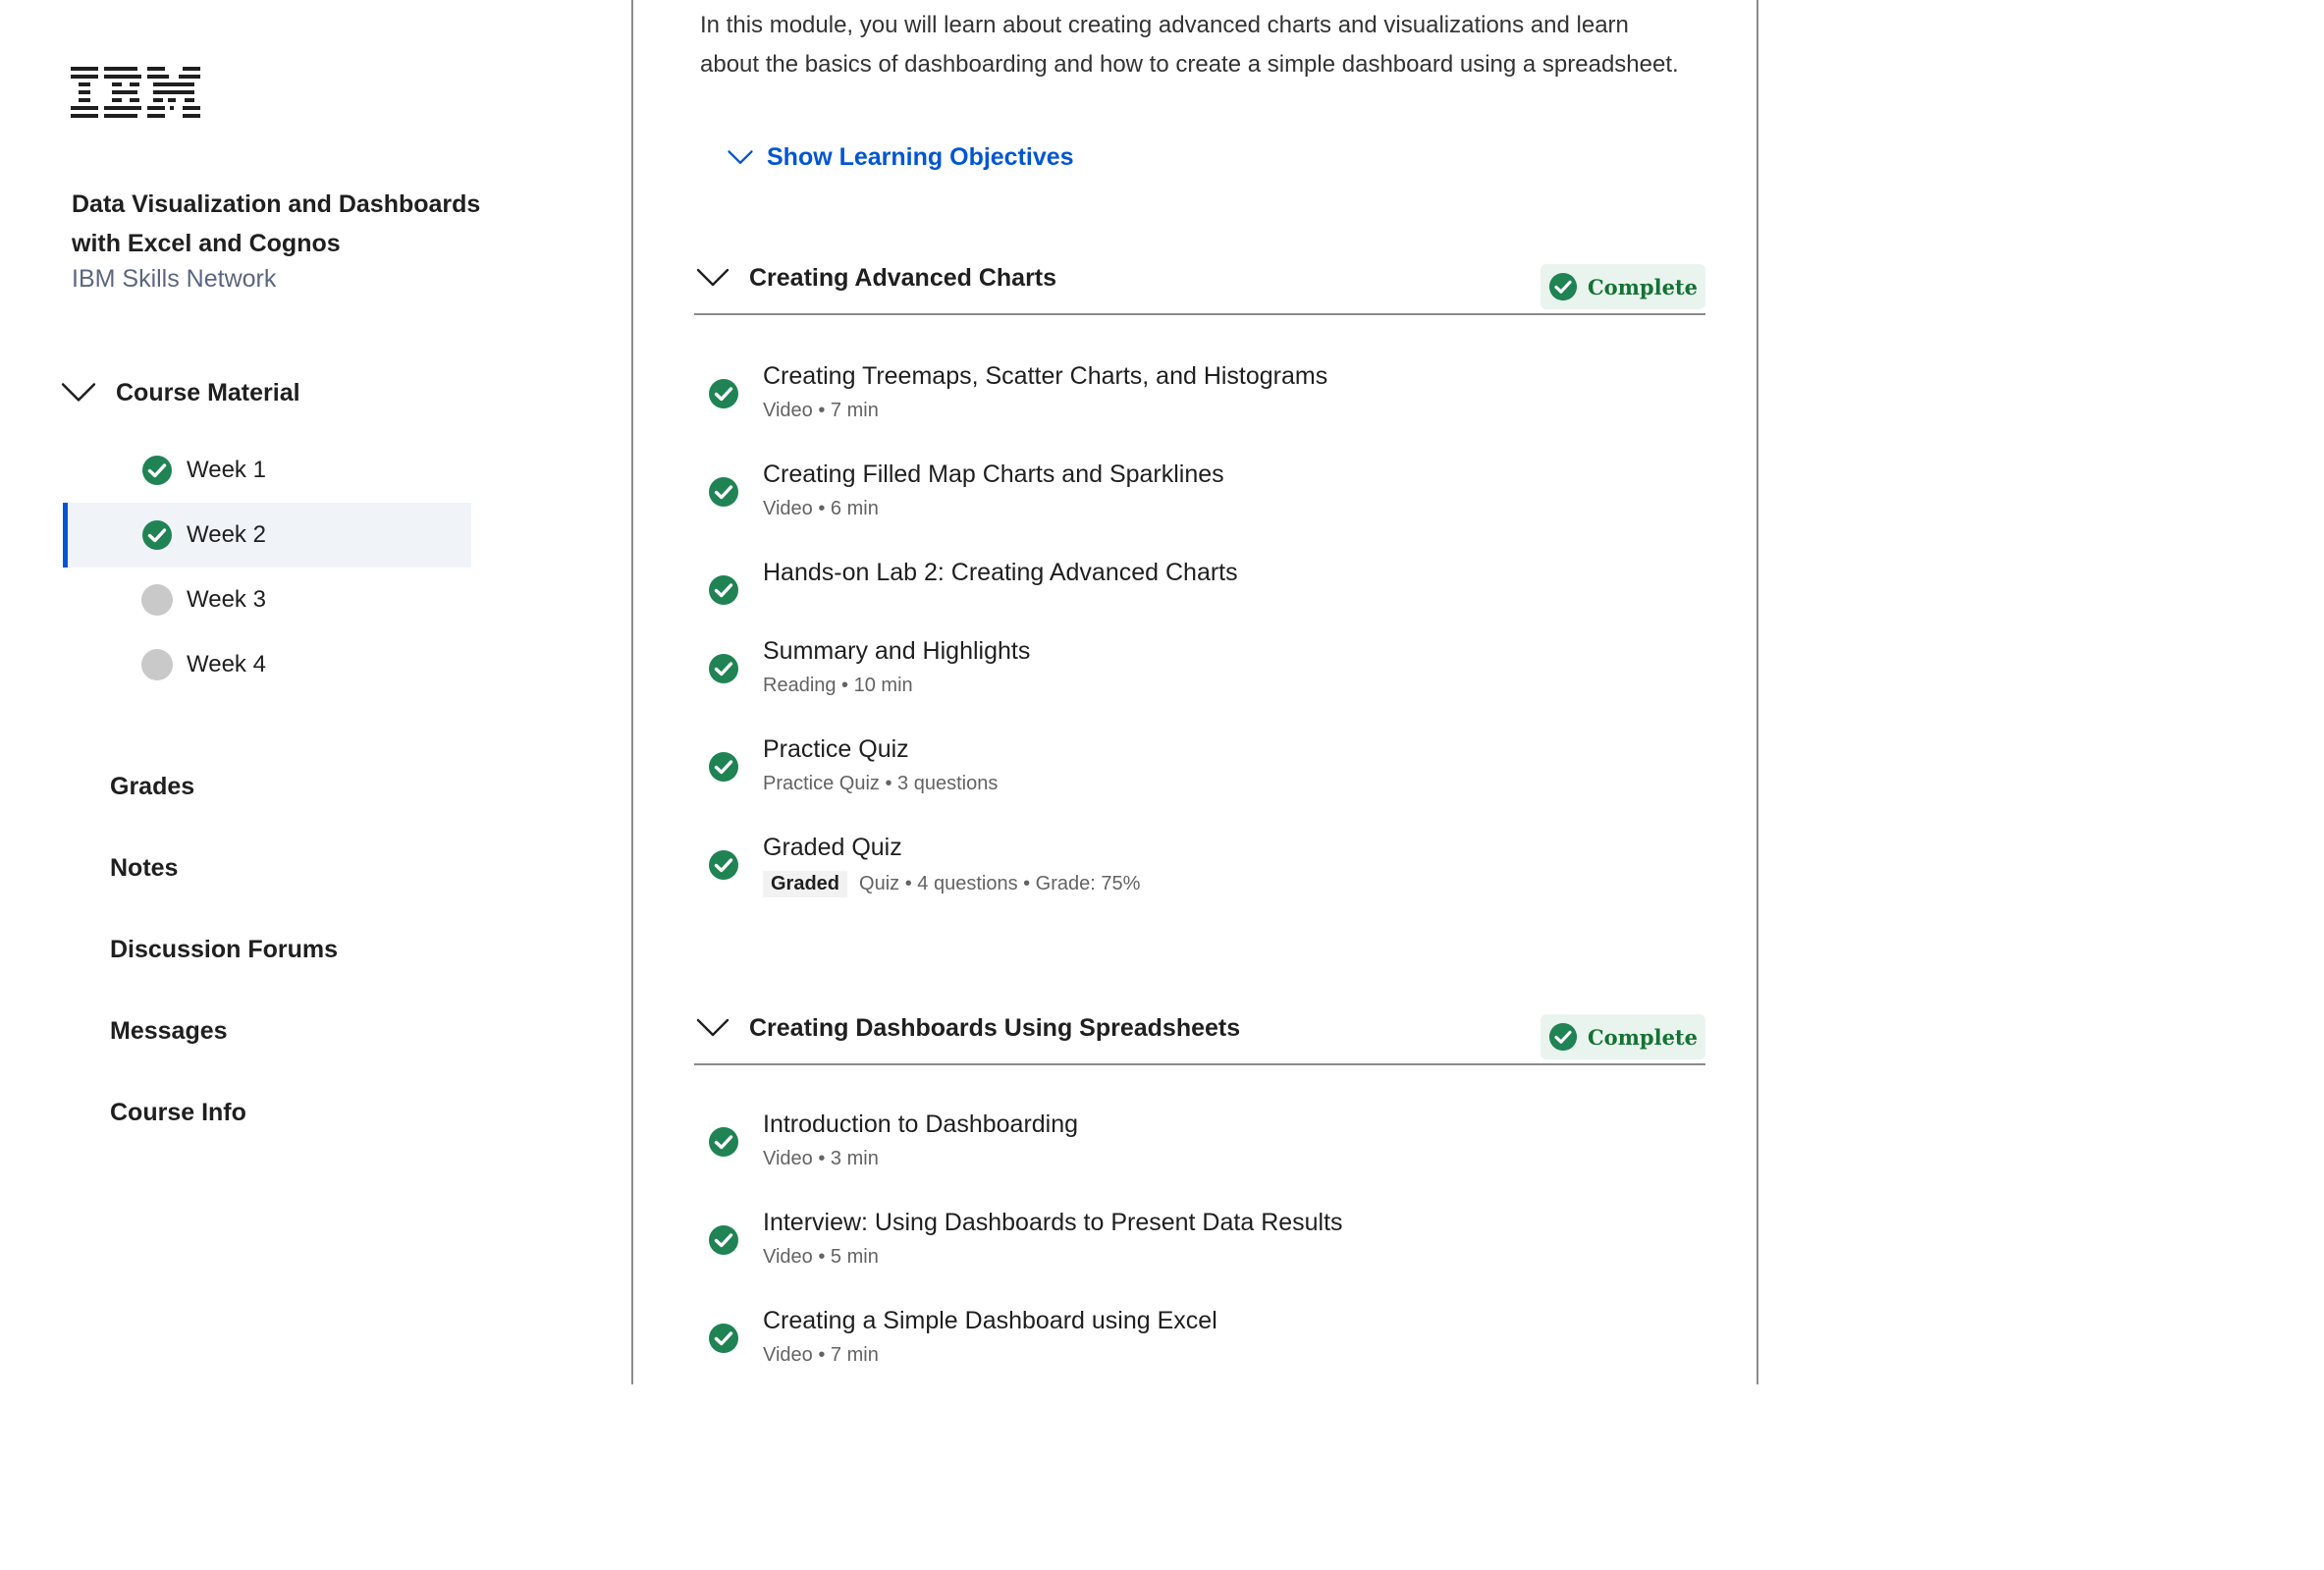  What do you see at coordinates (267, 600) in the screenshot?
I see `sidebar-item-week-3: Week 3` at bounding box center [267, 600].